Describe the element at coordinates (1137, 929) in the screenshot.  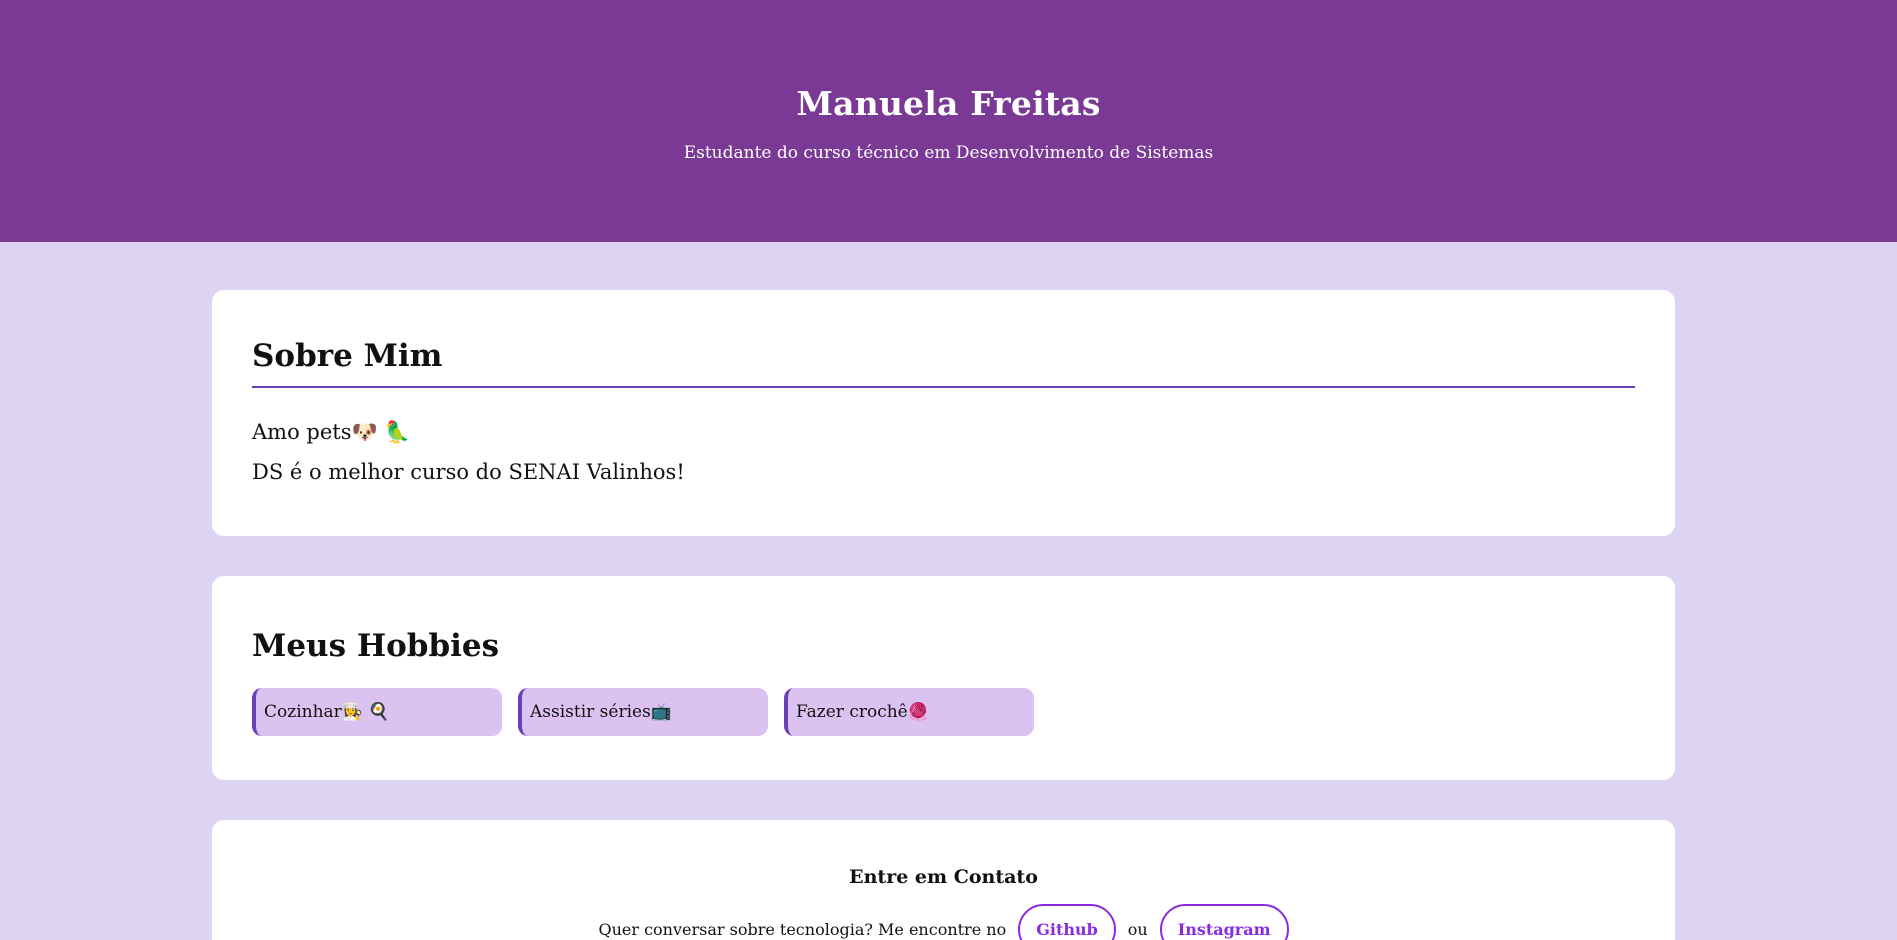
I see `contact-or: ou` at that location.